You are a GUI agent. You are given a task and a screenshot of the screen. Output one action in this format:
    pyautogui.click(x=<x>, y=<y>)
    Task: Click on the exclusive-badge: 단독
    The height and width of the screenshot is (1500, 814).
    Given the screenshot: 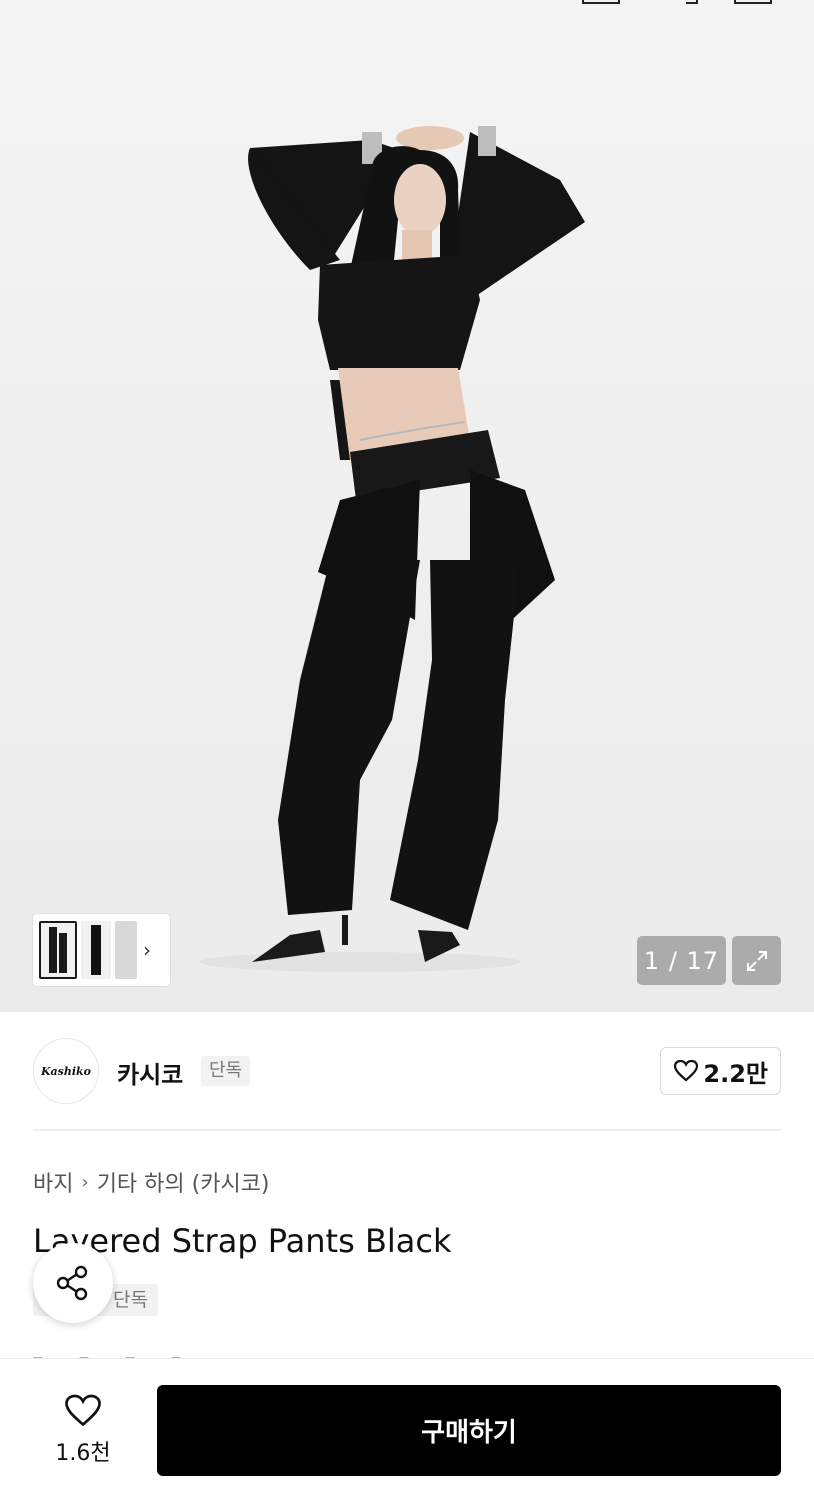 What is the action you would take?
    pyautogui.click(x=226, y=1071)
    